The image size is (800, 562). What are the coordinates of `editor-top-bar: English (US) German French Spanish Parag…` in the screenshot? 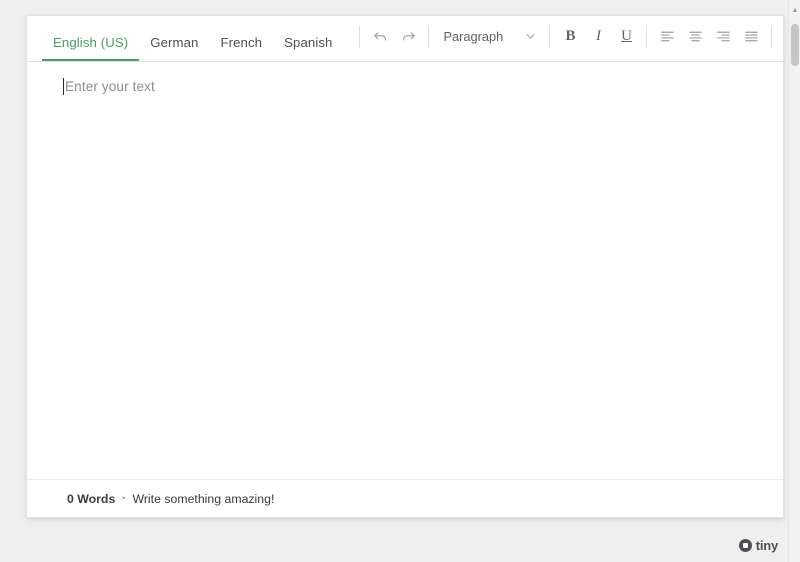 It's located at (405, 39).